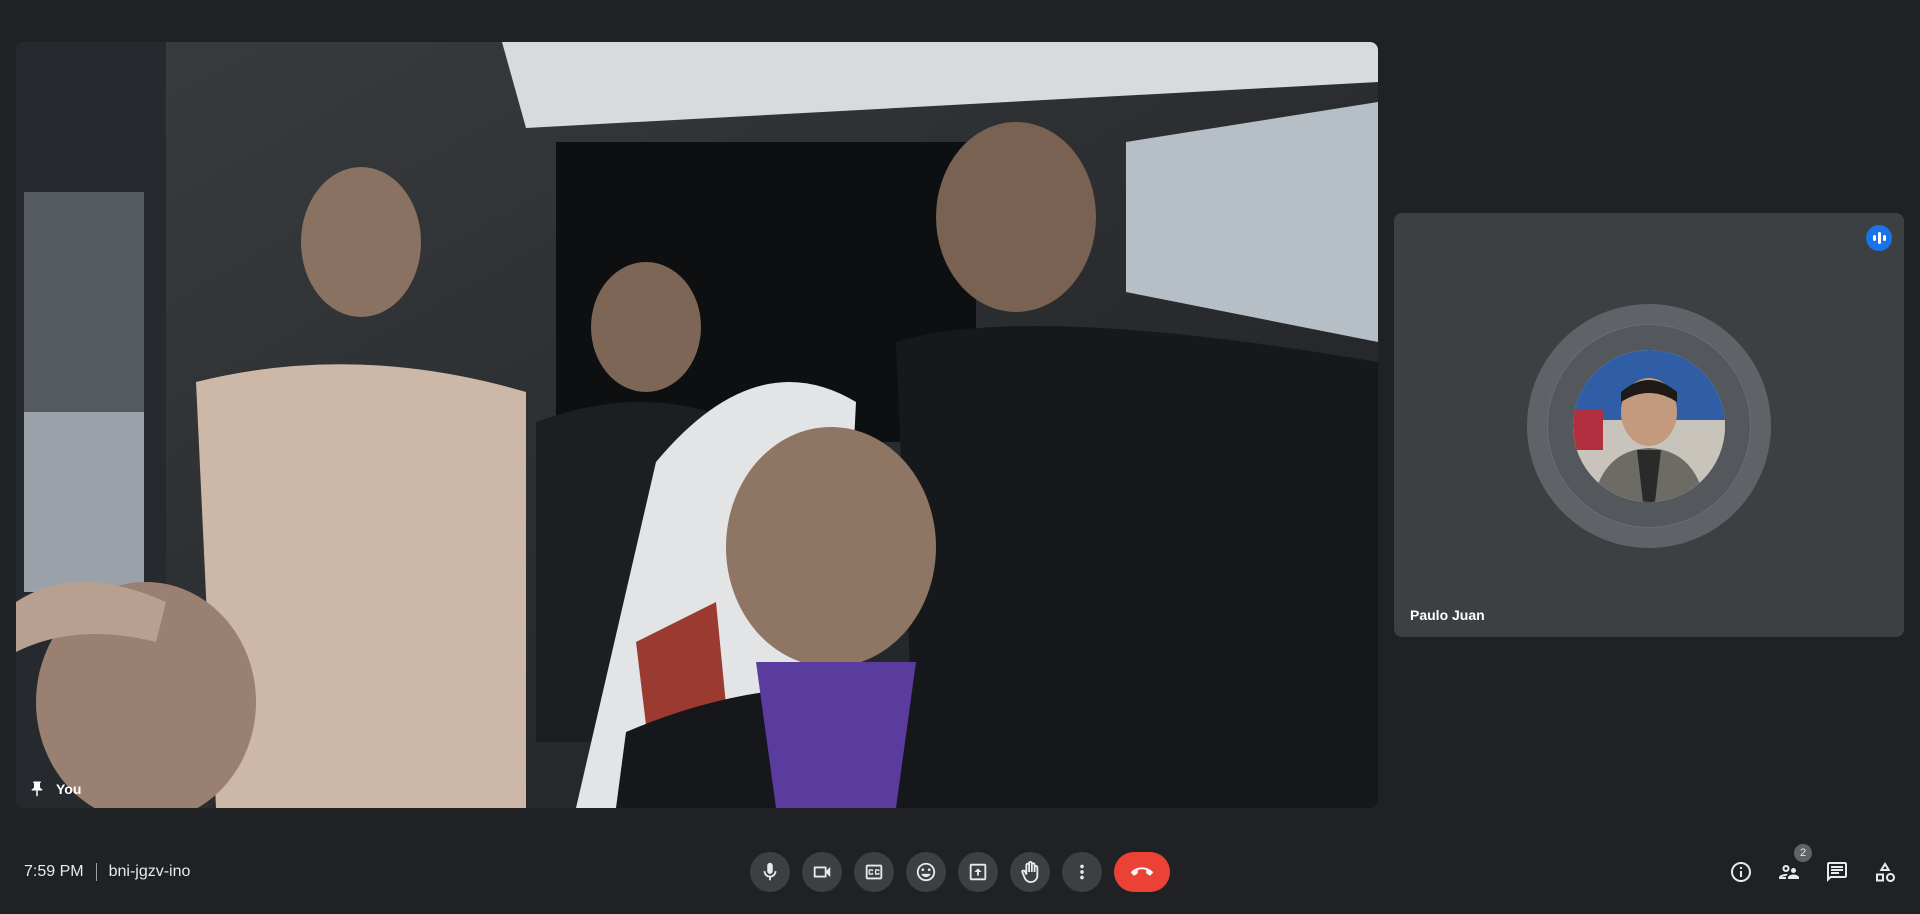 This screenshot has width=1920, height=914. I want to click on avatar-ring, so click(1649, 426).